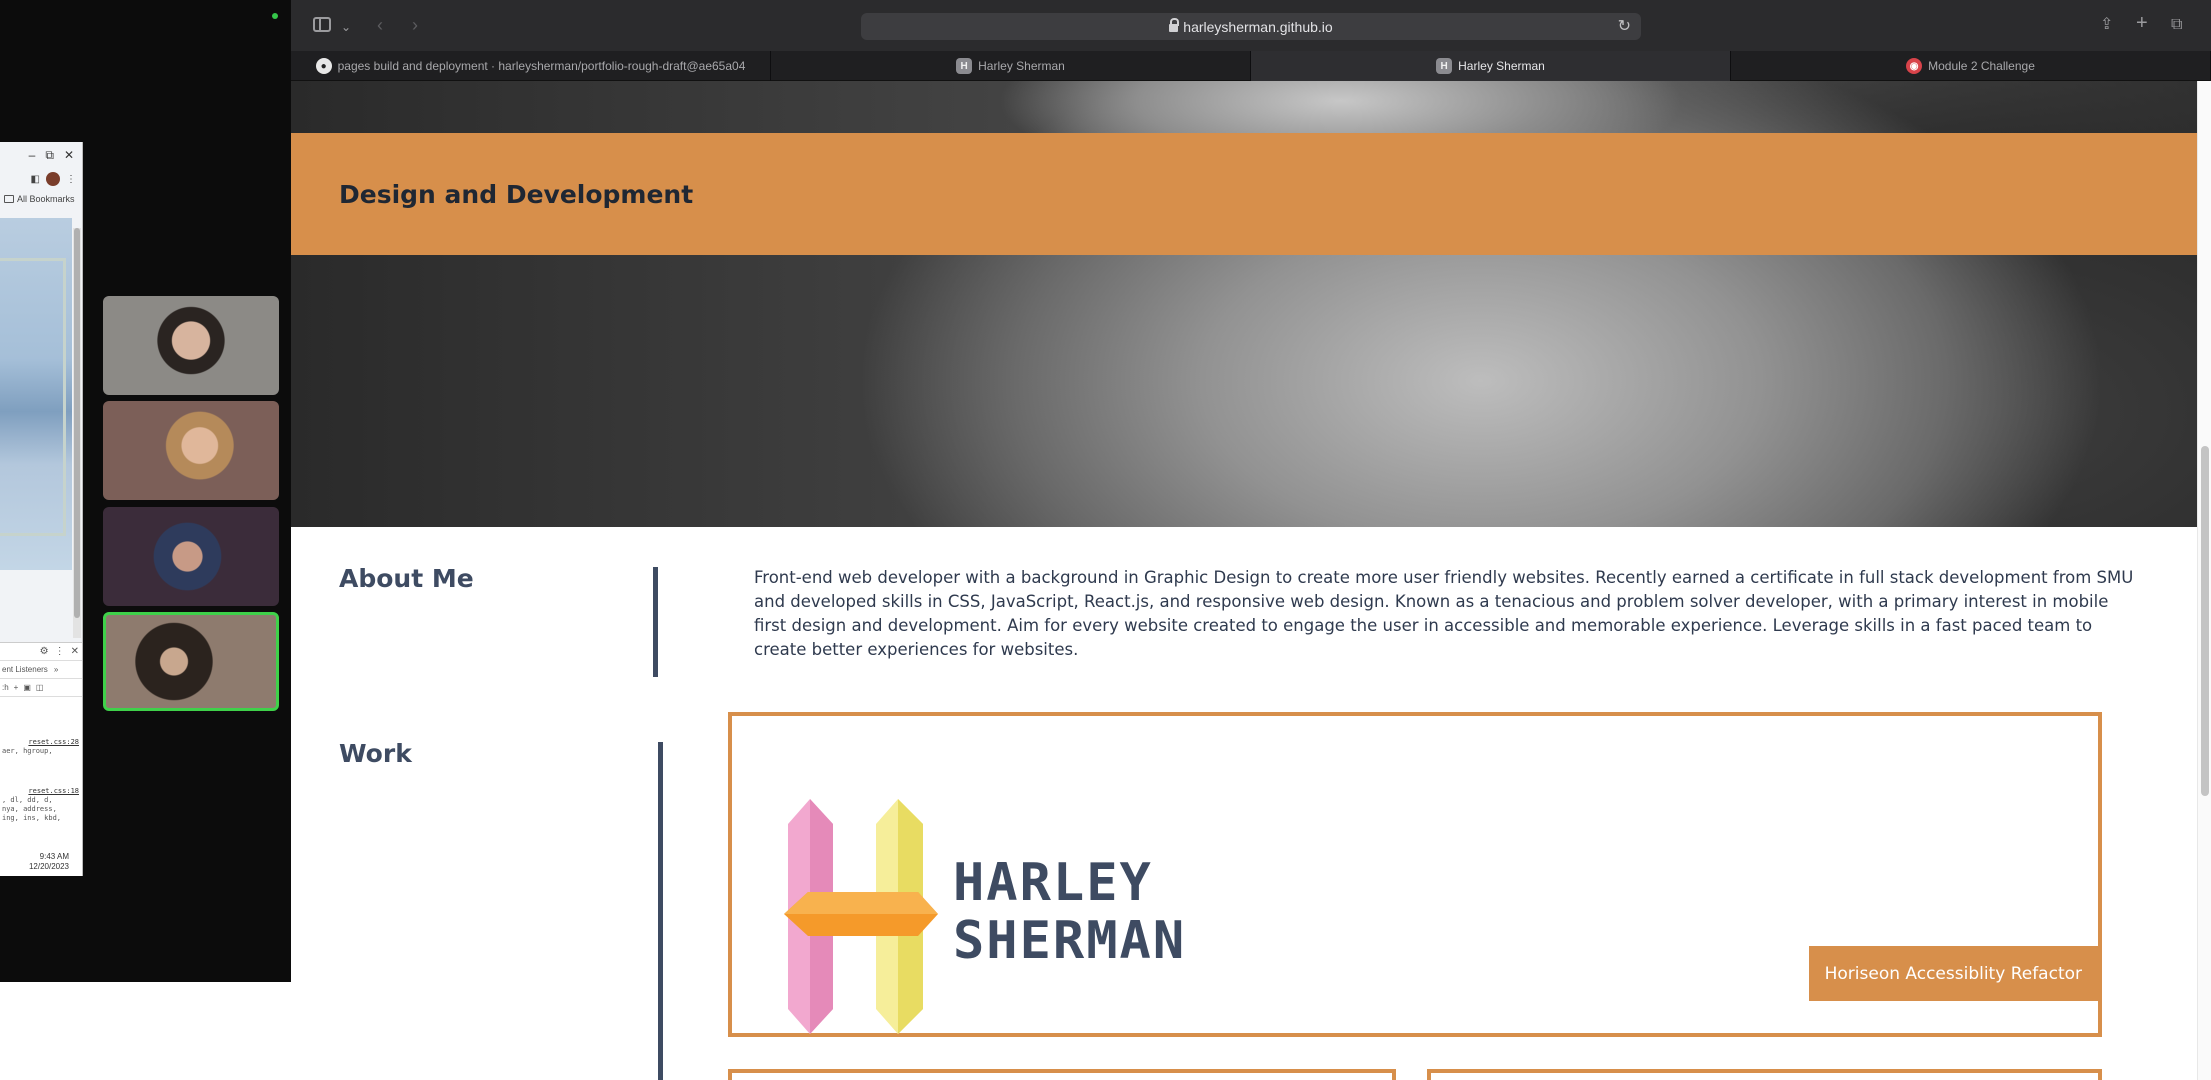 The height and width of the screenshot is (1080, 2211). Describe the element at coordinates (1624, 26) in the screenshot. I see `reload-icon: ↻` at that location.